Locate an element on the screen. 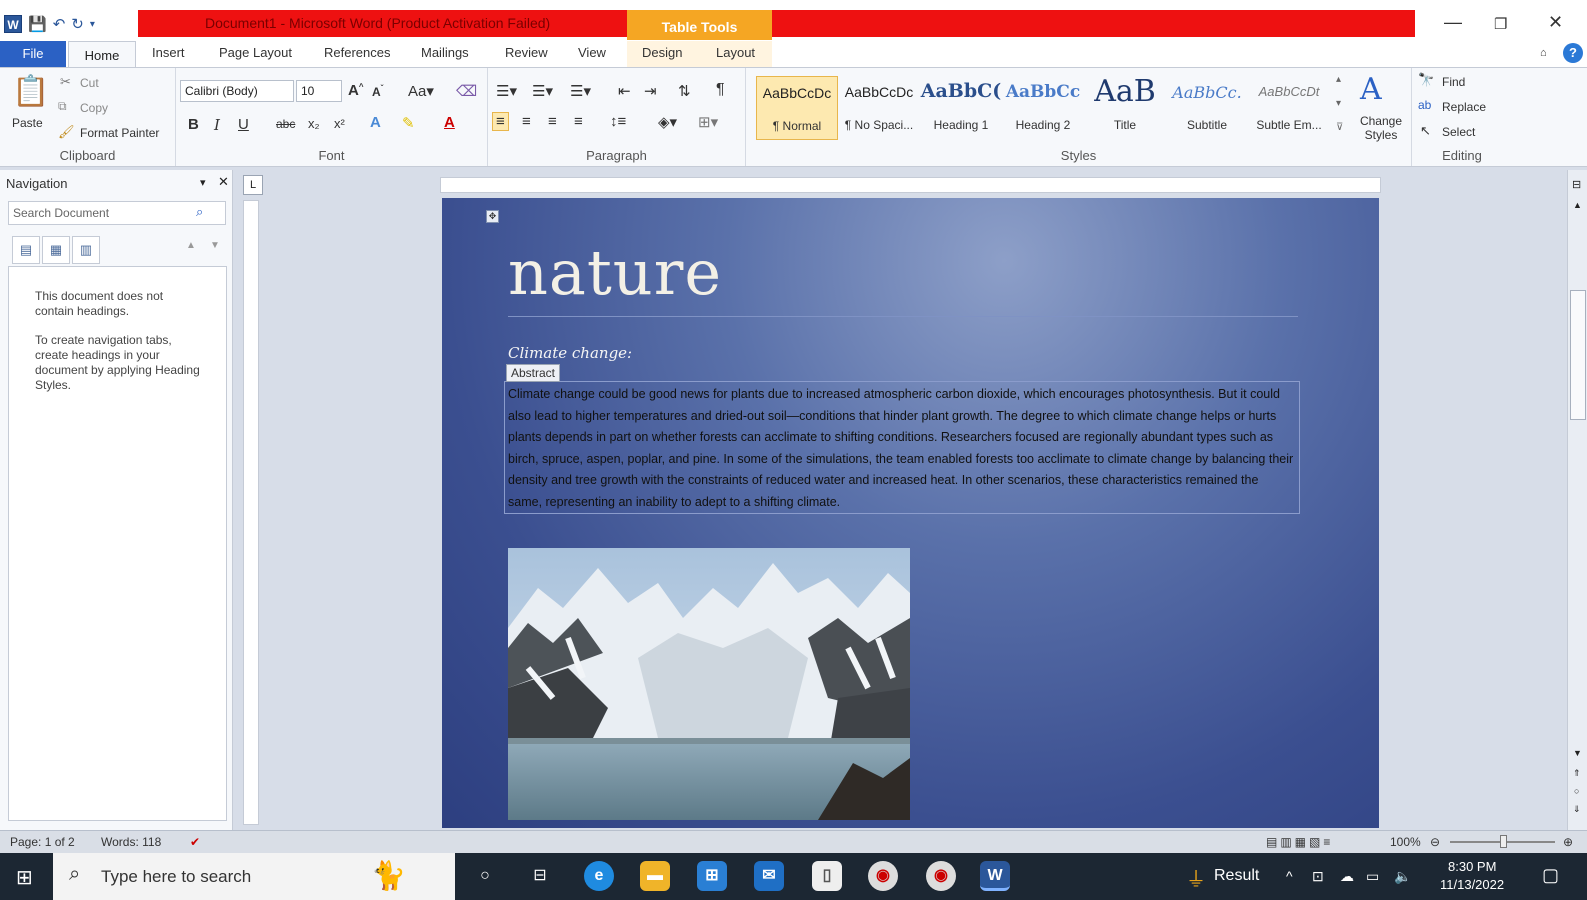  tab-selector: L is located at coordinates (253, 185).